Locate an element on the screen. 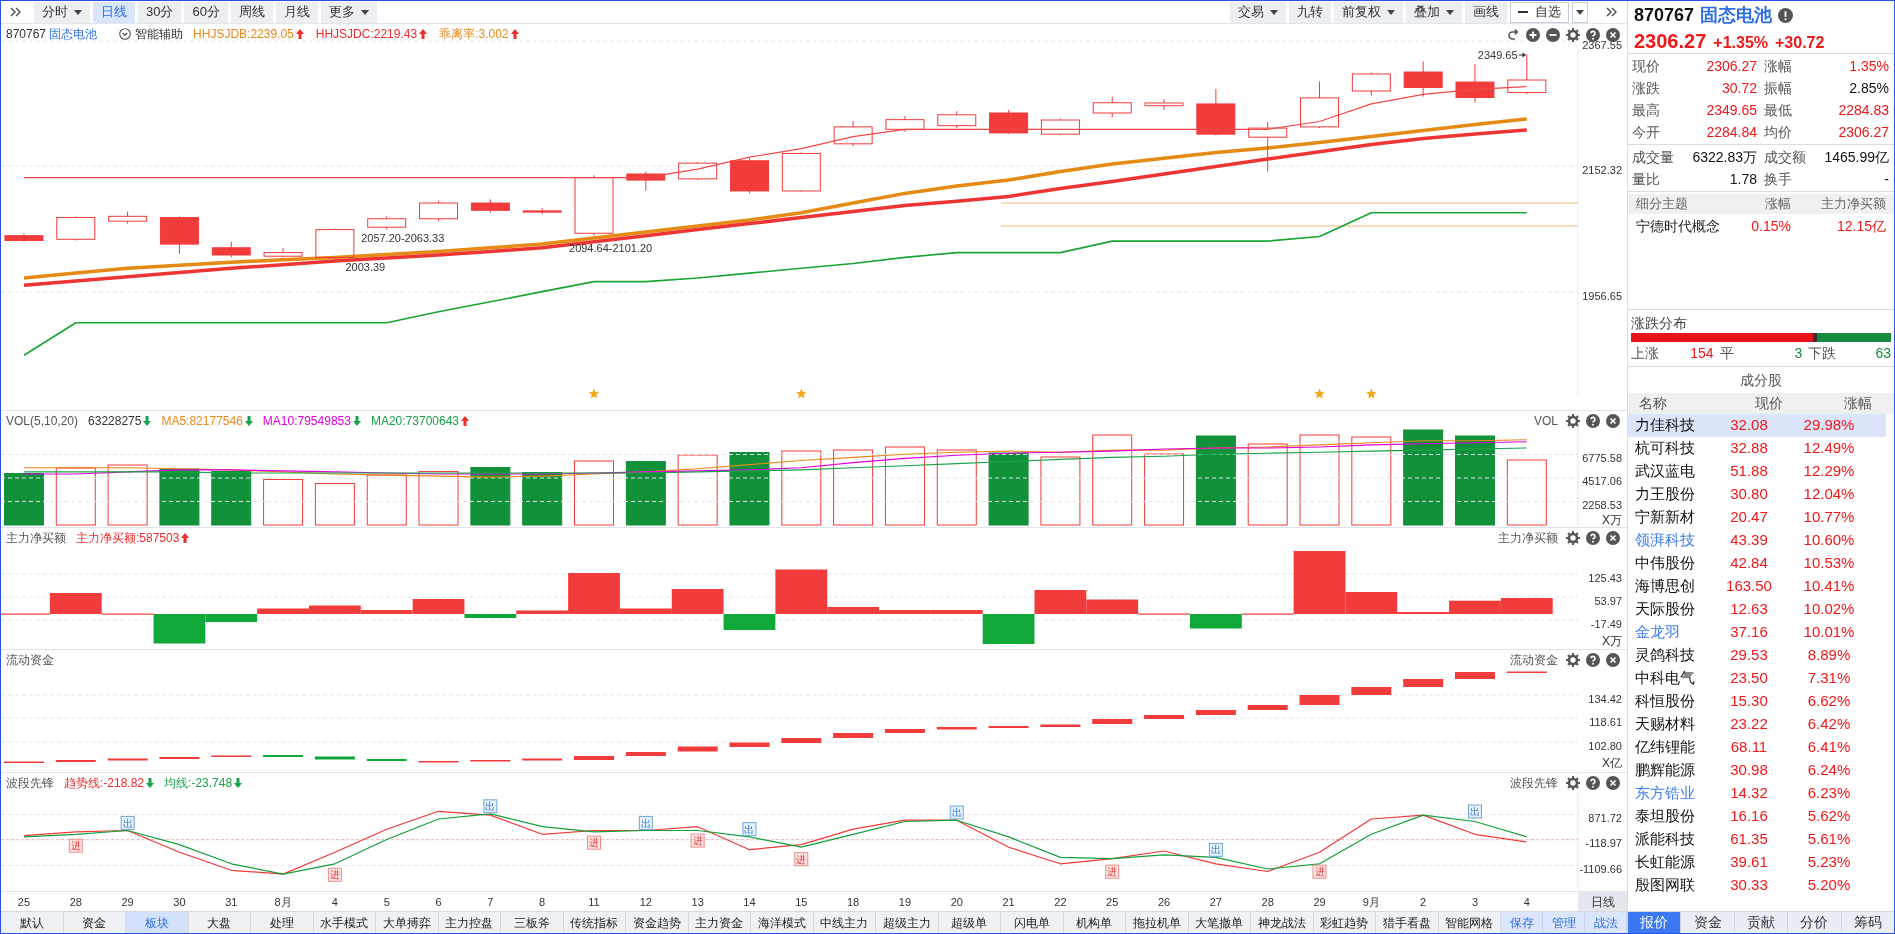  indicator-tab: 猎手看盘 is located at coordinates (1407, 922).